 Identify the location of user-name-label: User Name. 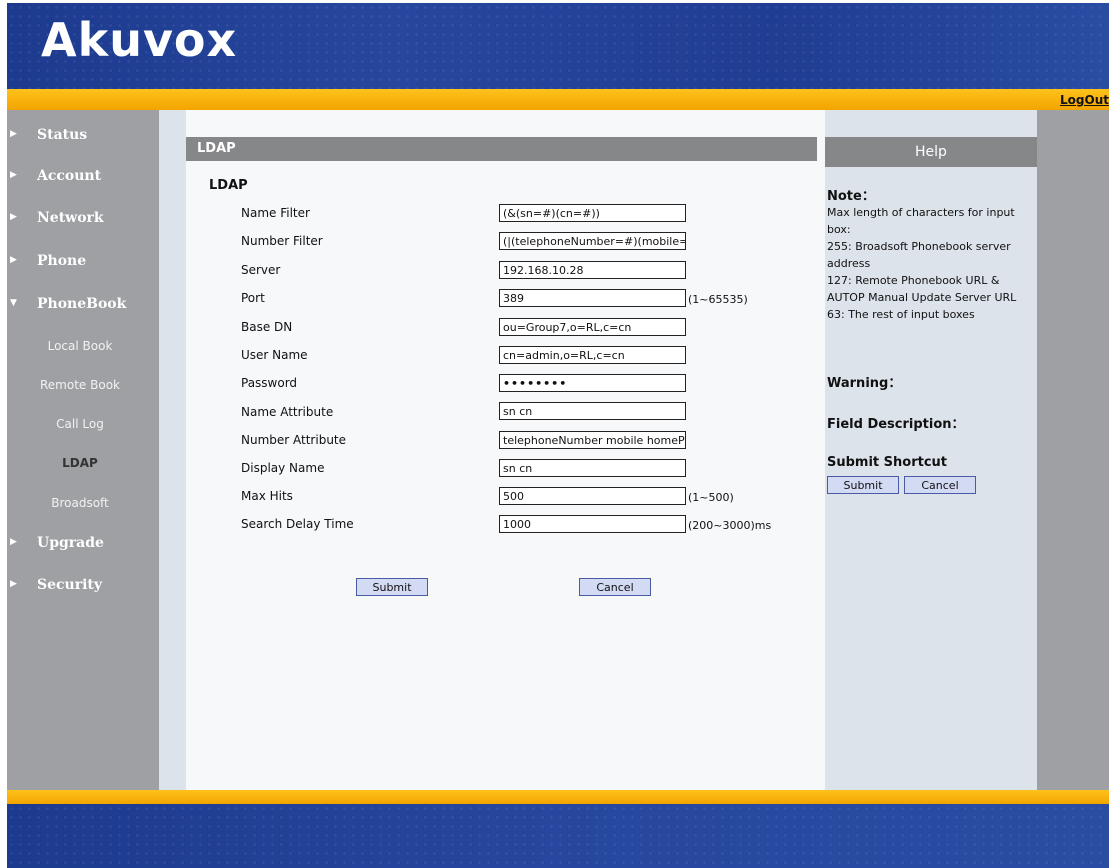
(274, 355).